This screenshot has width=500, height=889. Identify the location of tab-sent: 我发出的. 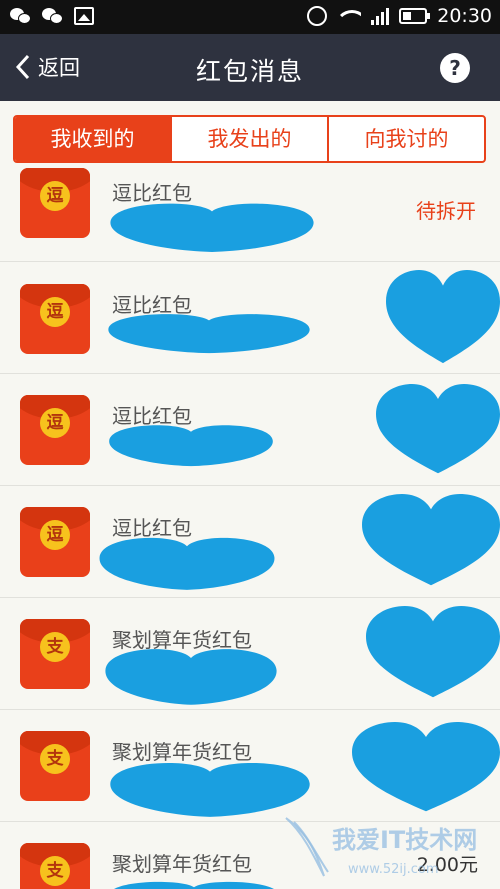
(248, 139).